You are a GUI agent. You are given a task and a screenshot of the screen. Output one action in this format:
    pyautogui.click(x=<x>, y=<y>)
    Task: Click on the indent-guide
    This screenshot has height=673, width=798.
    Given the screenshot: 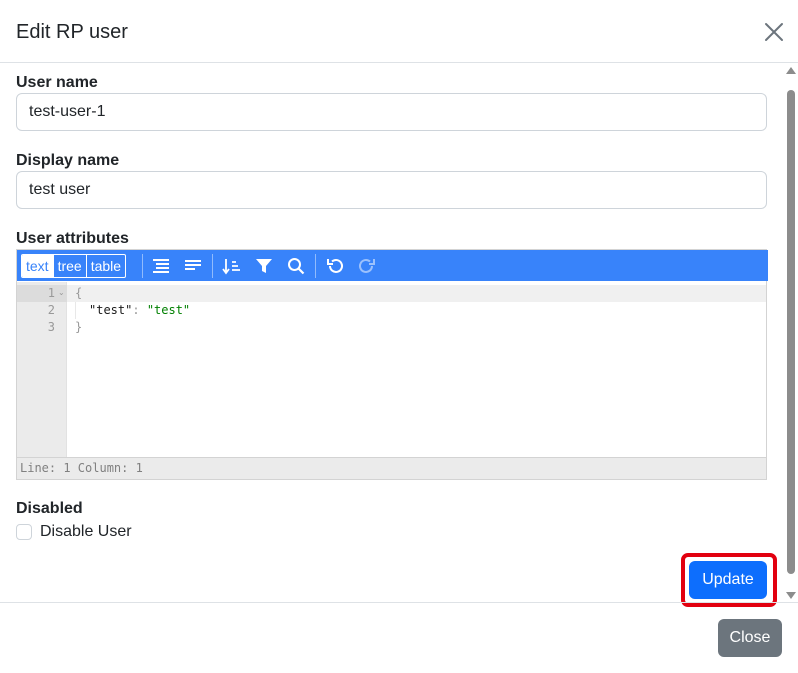 What is the action you would take?
    pyautogui.click(x=75, y=310)
    